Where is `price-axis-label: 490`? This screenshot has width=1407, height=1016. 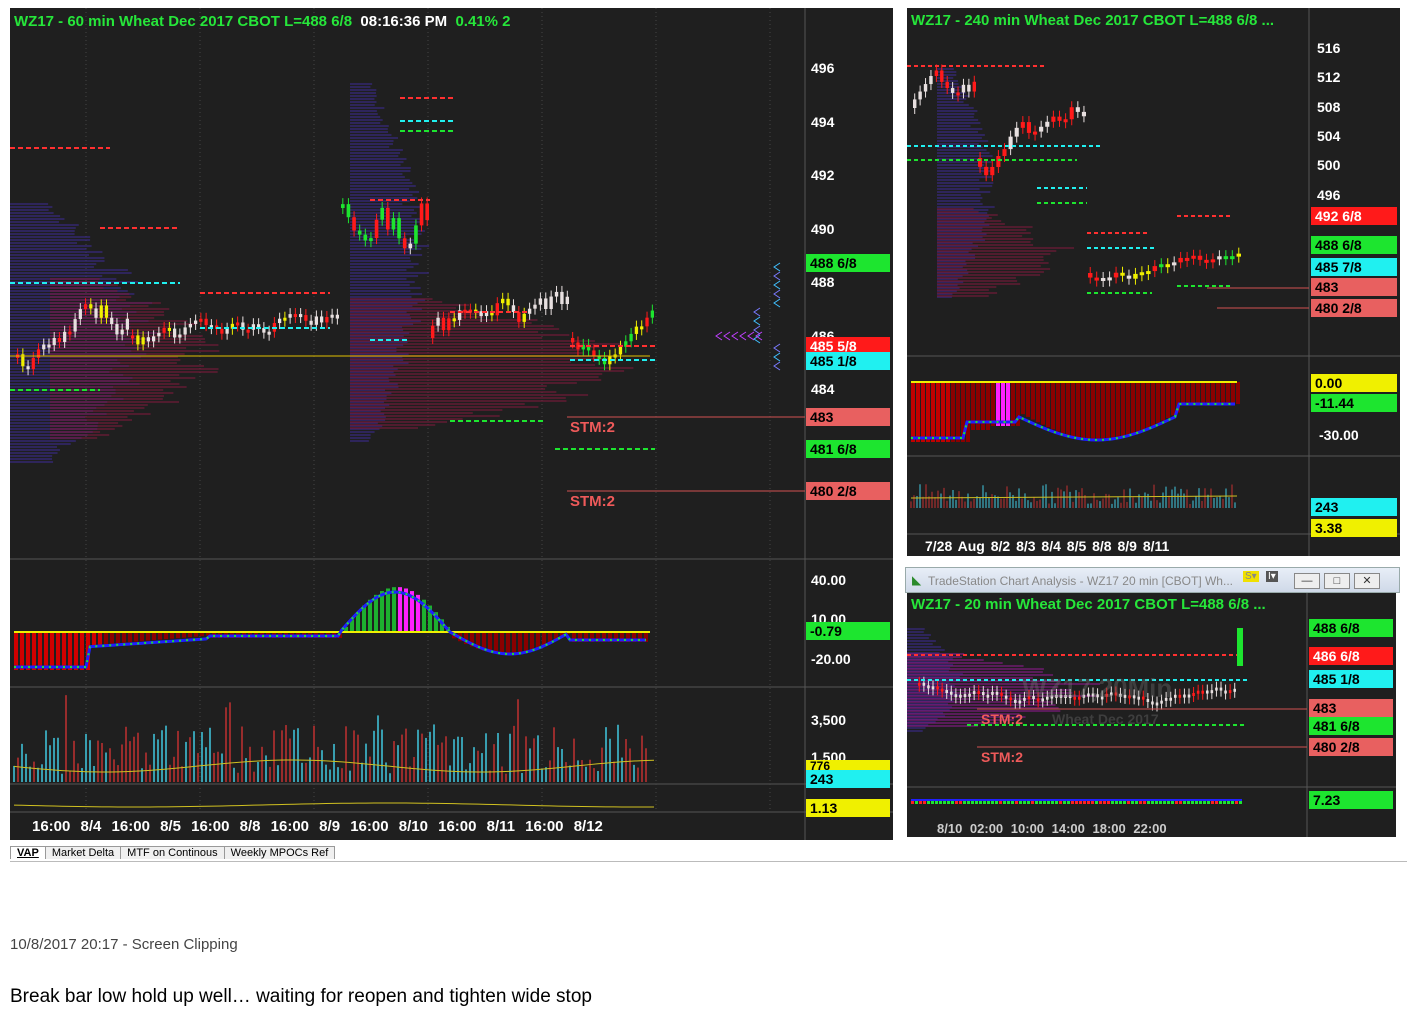
price-axis-label: 490 is located at coordinates (823, 228).